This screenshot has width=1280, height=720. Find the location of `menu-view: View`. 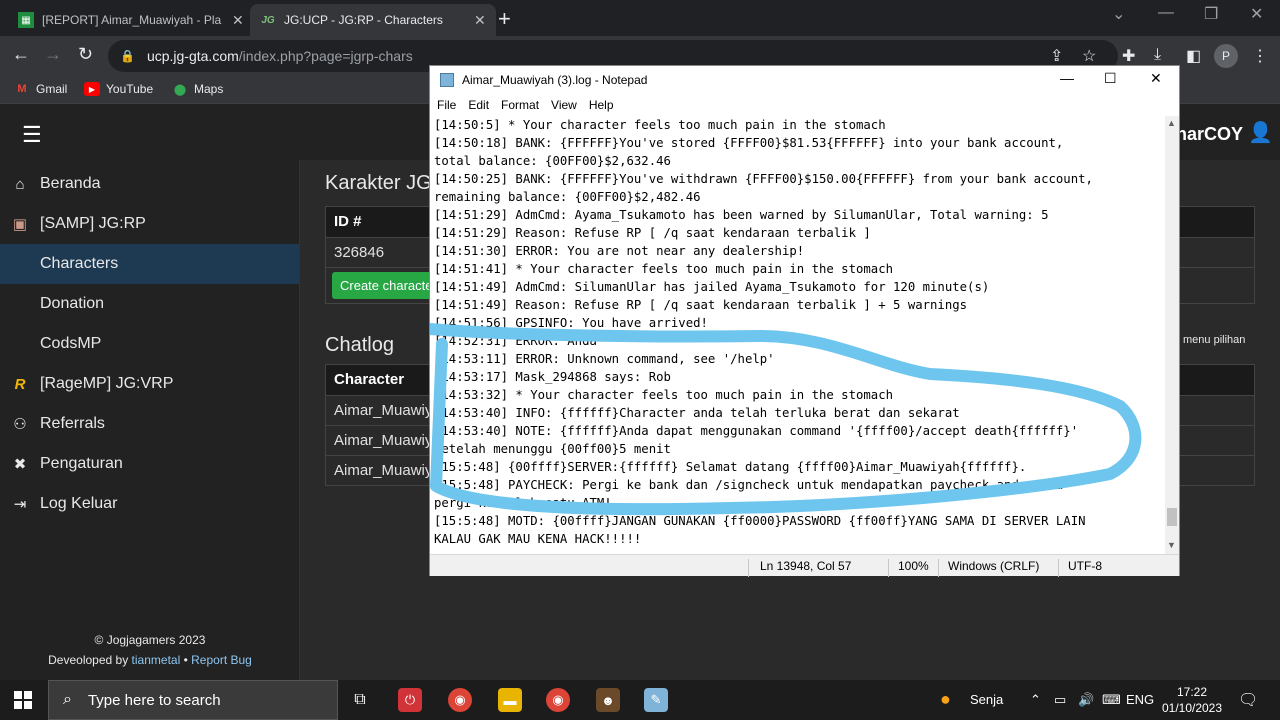

menu-view: View is located at coordinates (564, 105).